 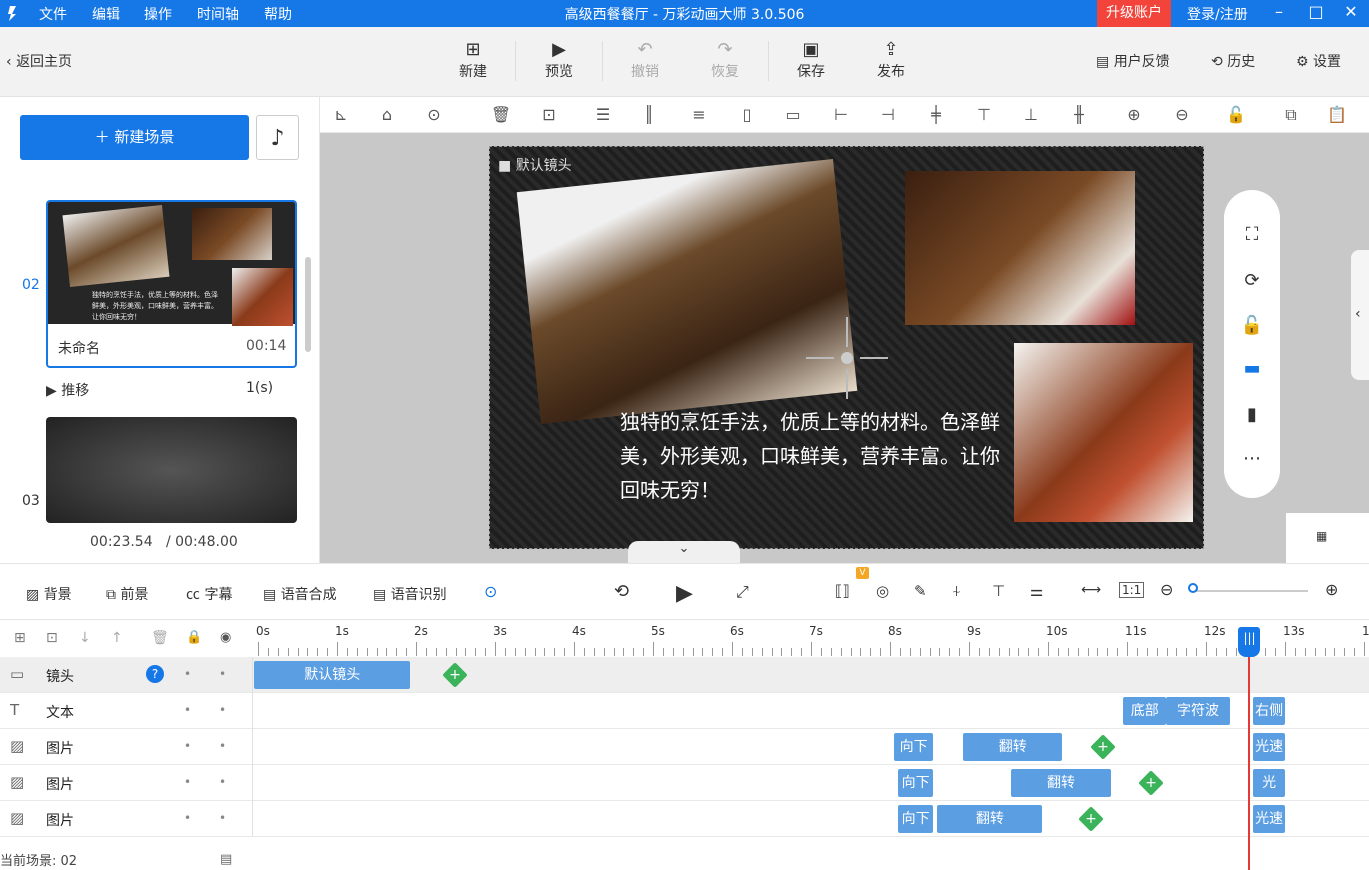 I want to click on camera-frame-icon: ⟦⟧, so click(x=842, y=591).